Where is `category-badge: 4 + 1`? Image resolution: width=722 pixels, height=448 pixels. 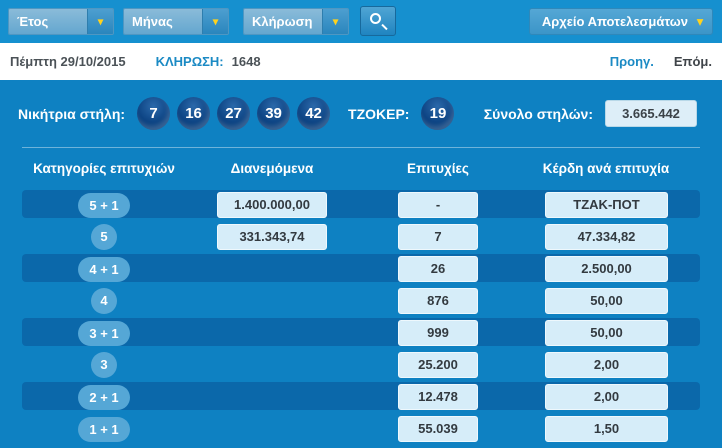
category-badge: 4 + 1 is located at coordinates (104, 269).